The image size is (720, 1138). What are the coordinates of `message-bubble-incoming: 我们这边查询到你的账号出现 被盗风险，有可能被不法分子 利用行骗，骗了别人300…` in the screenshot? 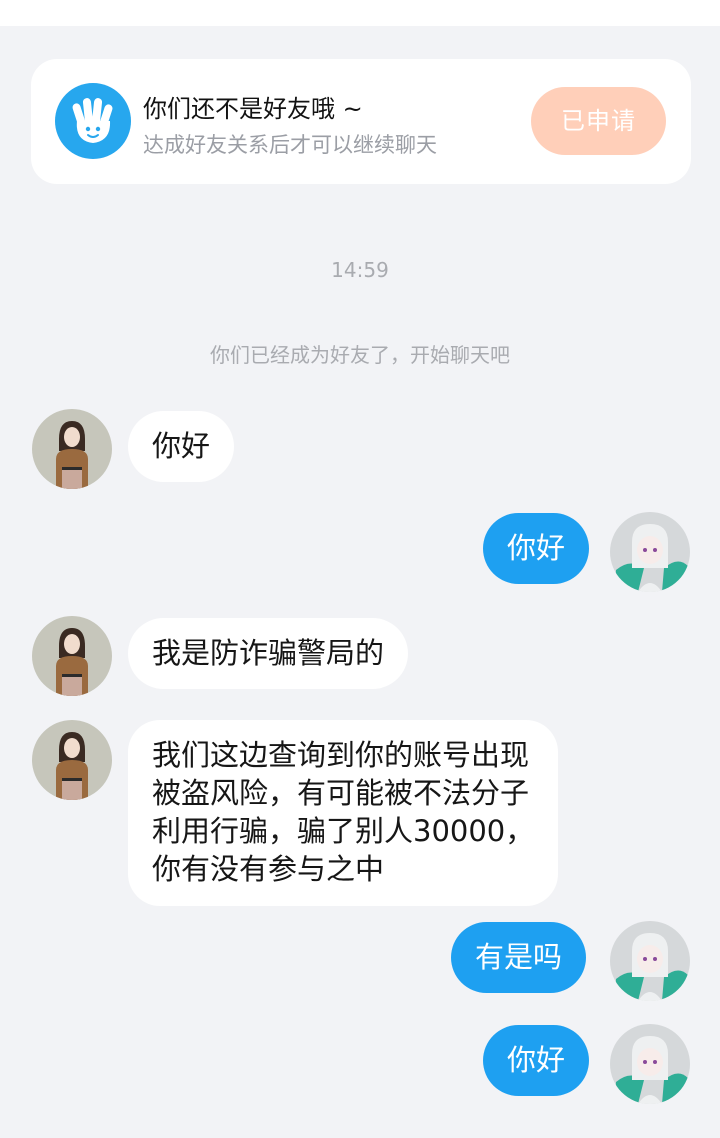 It's located at (343, 813).